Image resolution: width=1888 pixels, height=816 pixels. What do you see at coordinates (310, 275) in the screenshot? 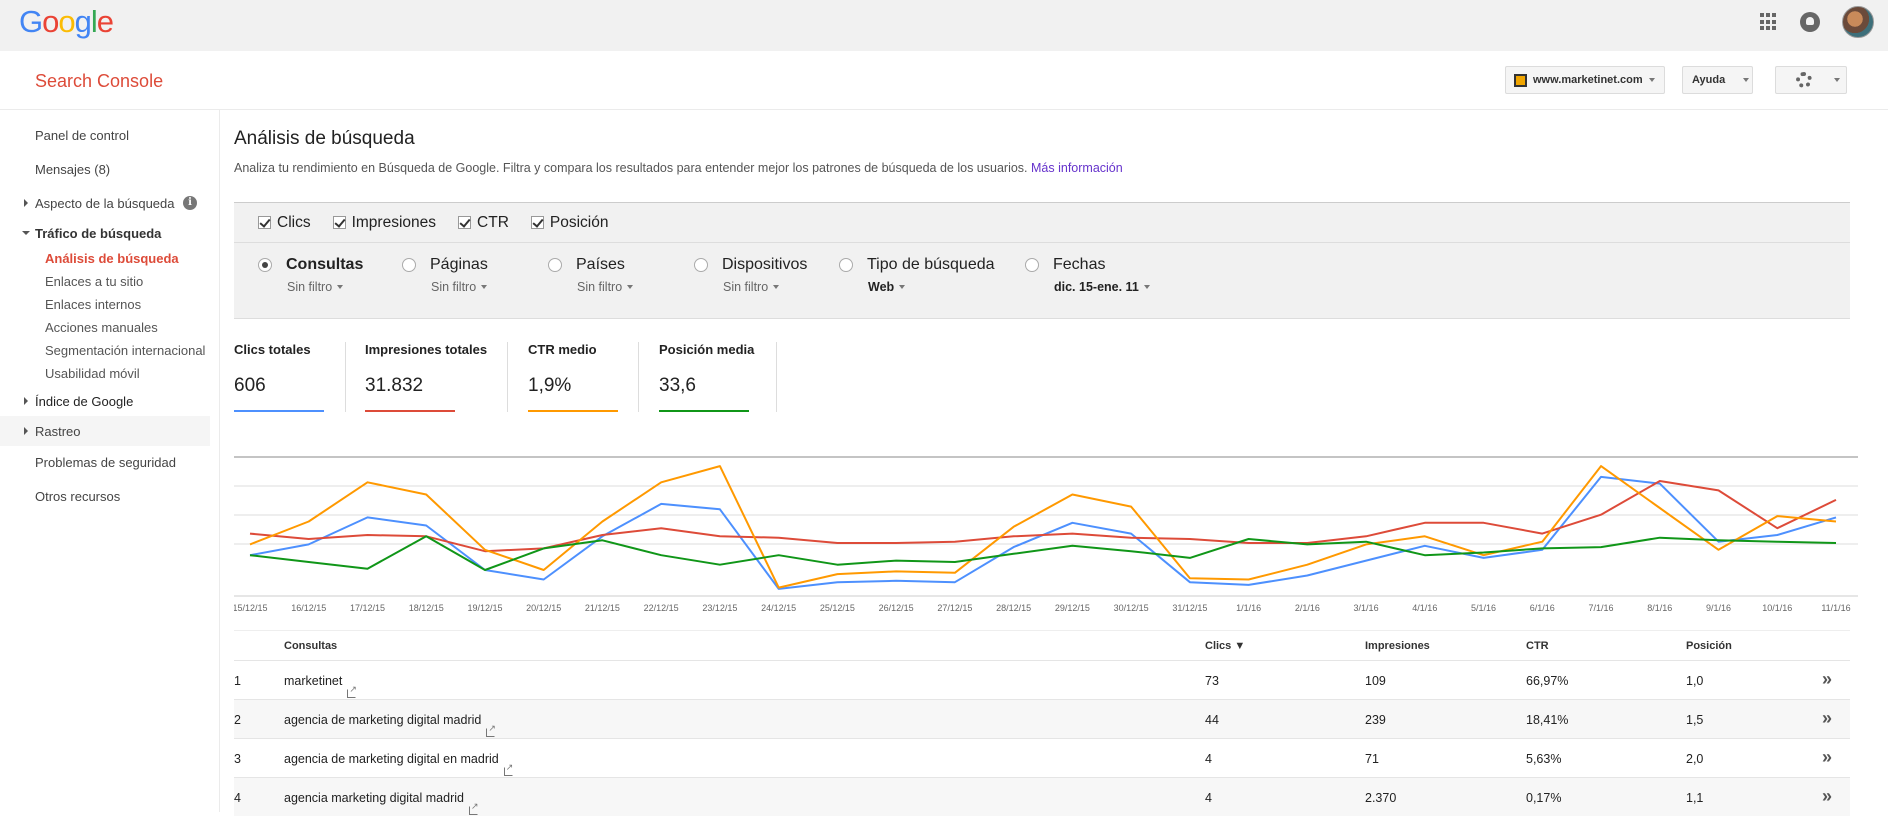
I see `group-queries: Consultas Sin filtro` at bounding box center [310, 275].